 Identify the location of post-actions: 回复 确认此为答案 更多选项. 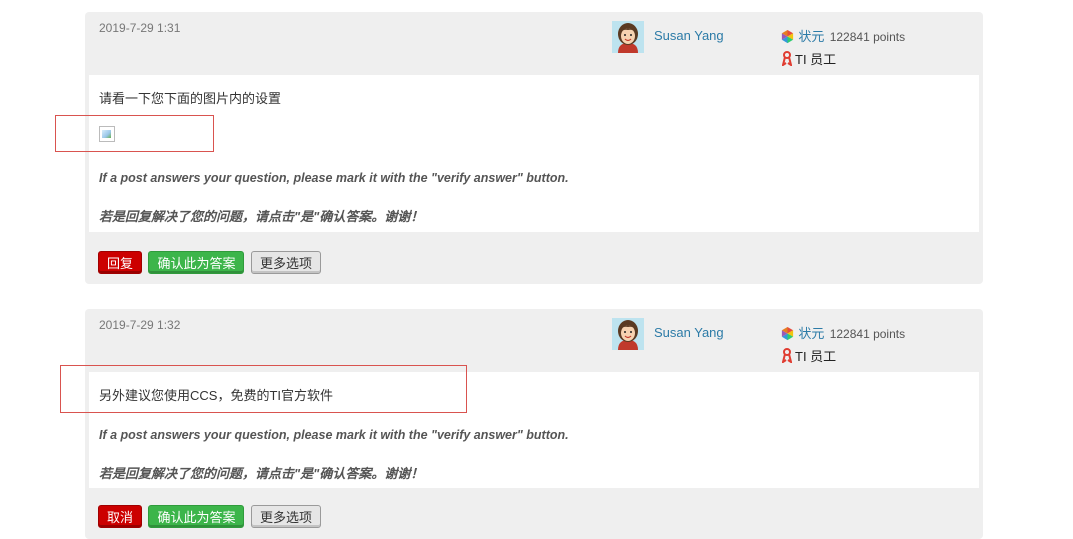
(210, 262).